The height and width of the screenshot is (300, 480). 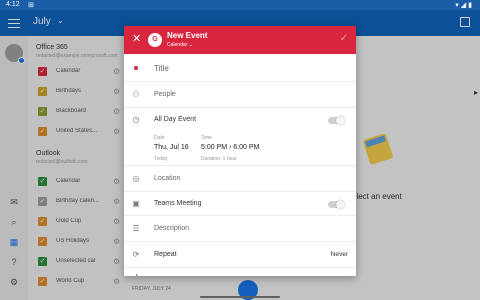 I want to click on alert-icon: ◔, so click(x=136, y=273).